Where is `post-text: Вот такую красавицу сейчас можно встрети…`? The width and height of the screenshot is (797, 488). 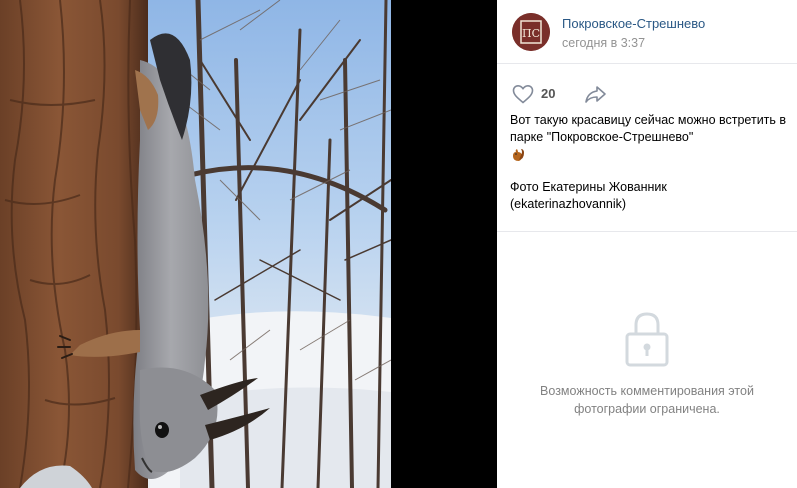
post-text: Вот такую красавицу сейчас можно встрети… is located at coordinates (650, 162).